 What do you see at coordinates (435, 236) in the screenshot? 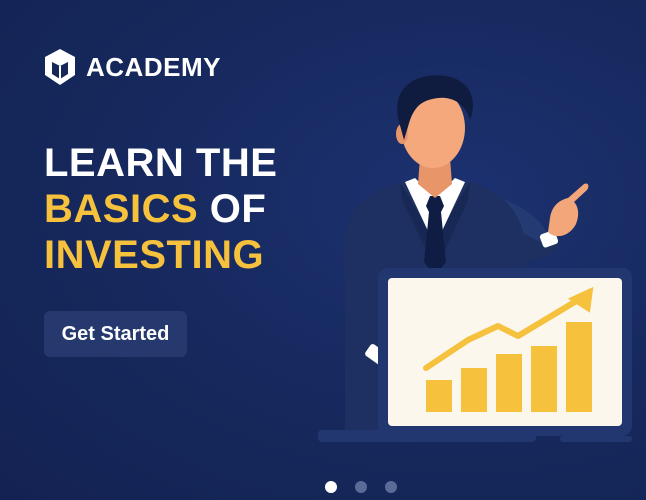
I see `tie` at bounding box center [435, 236].